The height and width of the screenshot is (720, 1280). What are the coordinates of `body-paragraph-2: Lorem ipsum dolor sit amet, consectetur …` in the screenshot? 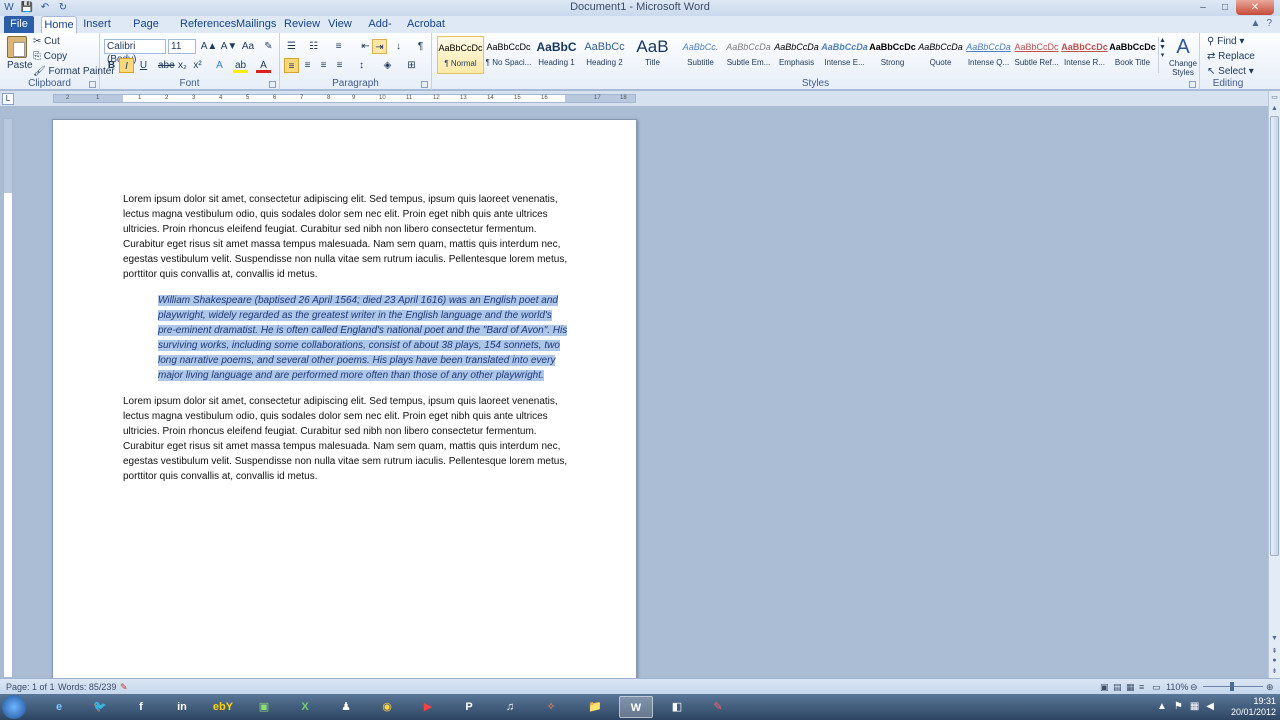 It's located at (345, 439).